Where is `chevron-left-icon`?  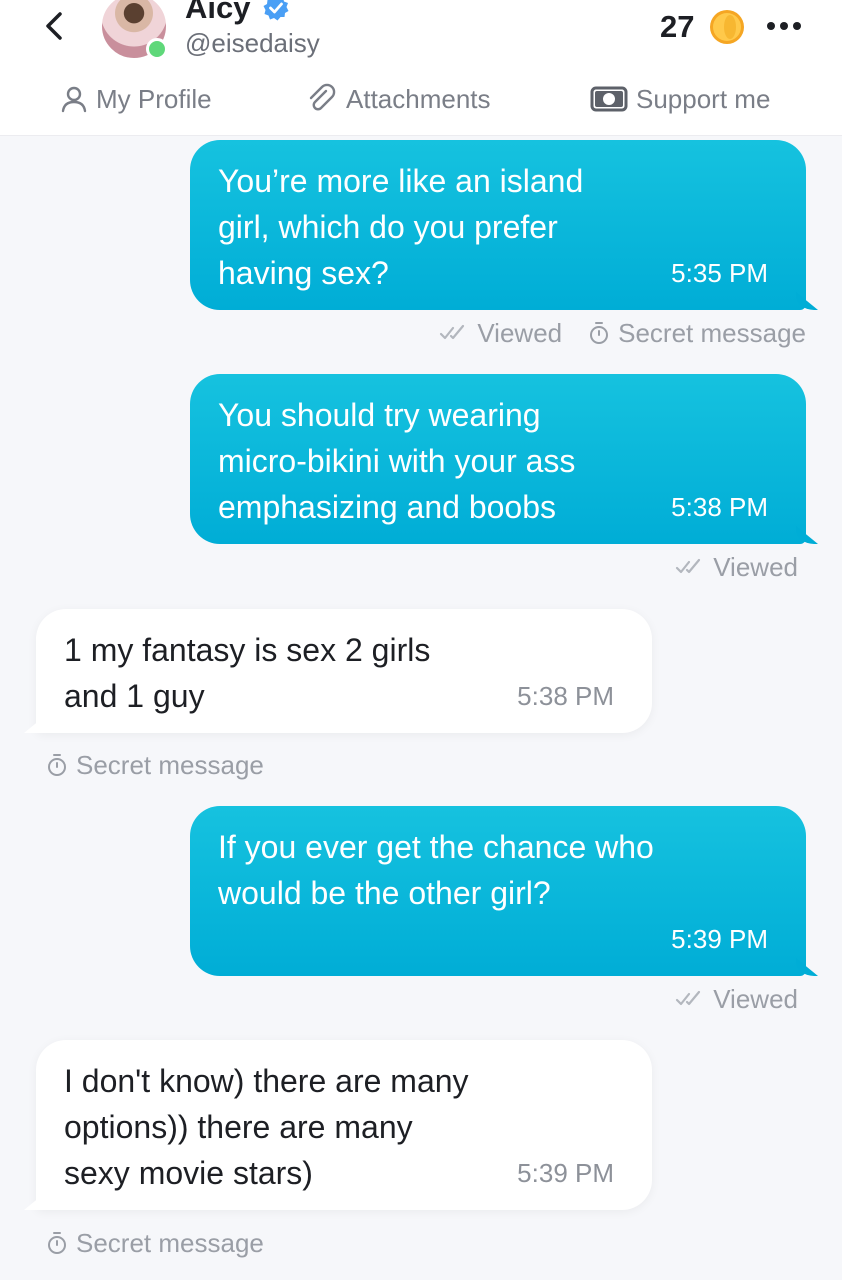
chevron-left-icon is located at coordinates (54, 26).